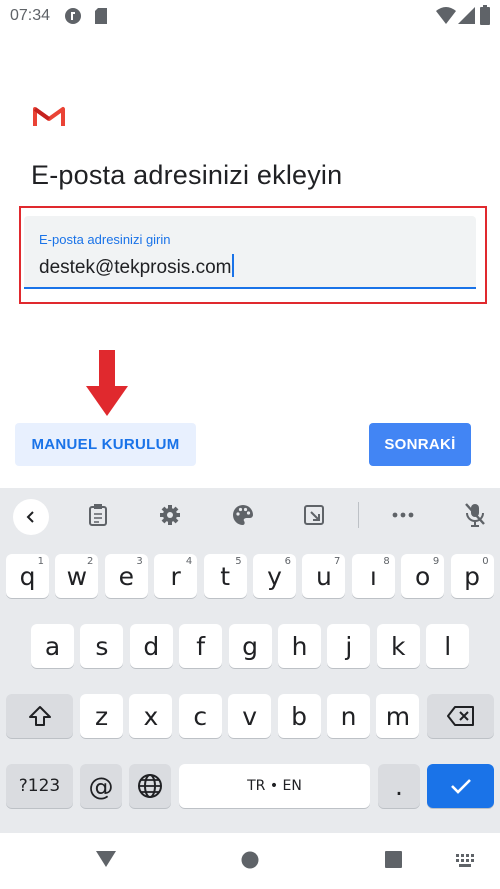  I want to click on keyboard-switch-icon, so click(466, 863).